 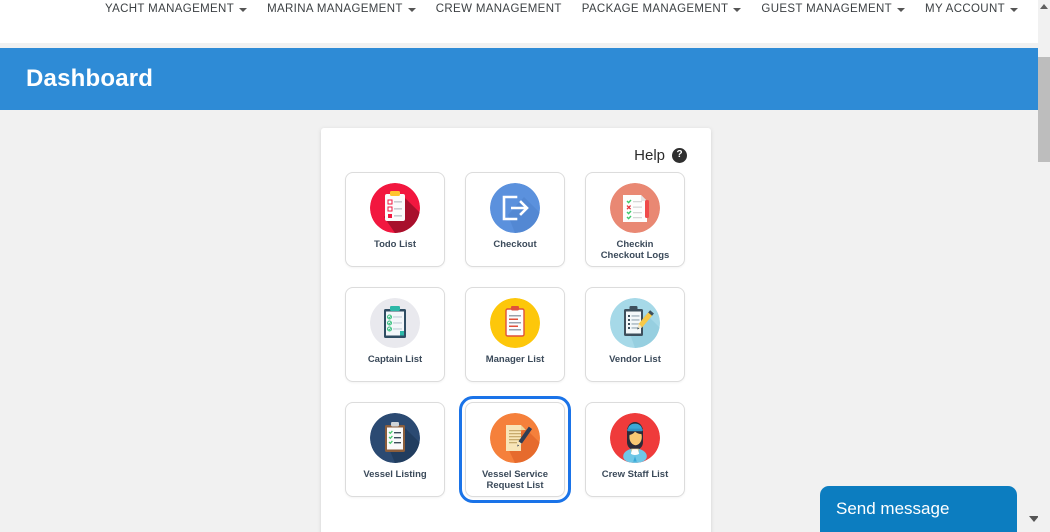 I want to click on captain-list-clipboard-icon, so click(x=395, y=323).